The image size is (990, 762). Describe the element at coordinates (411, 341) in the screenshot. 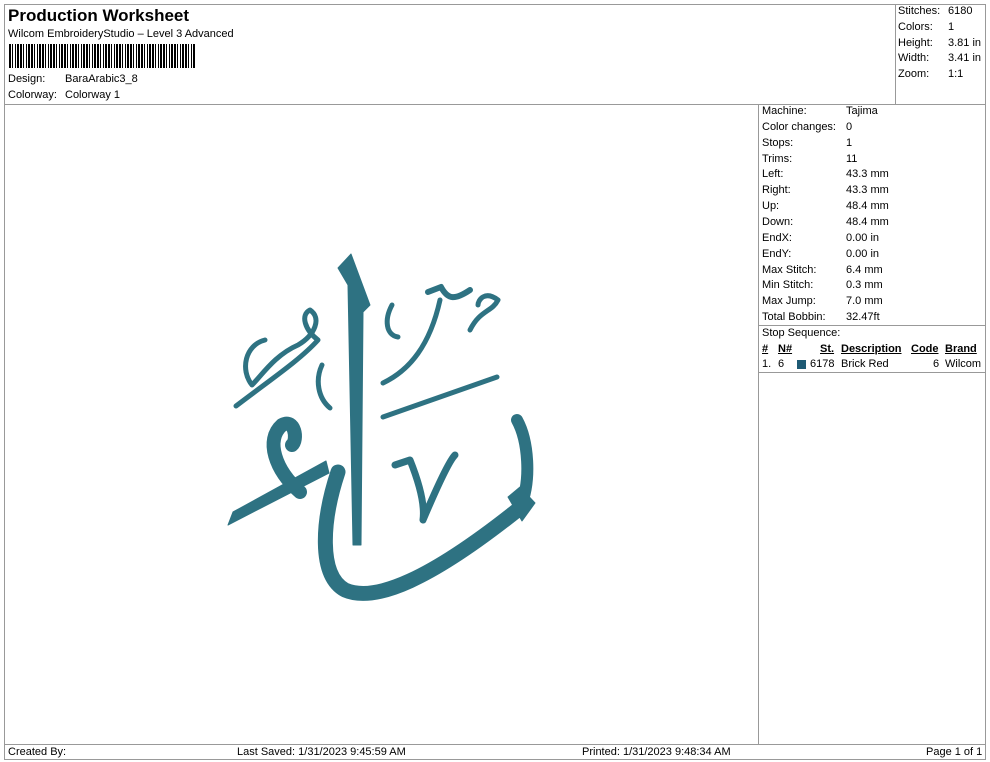

I see `raa-stroke` at that location.